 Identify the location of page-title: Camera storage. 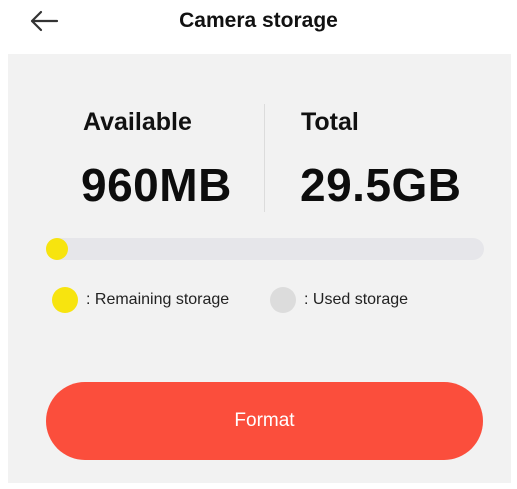
(258, 20).